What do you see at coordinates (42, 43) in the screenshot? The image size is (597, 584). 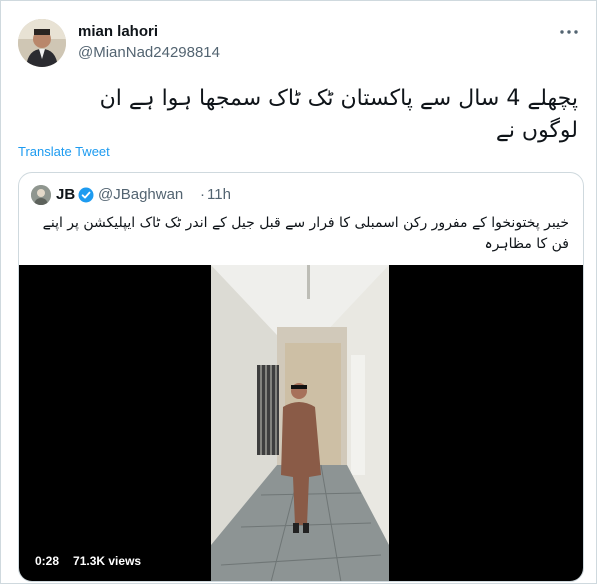 I see `author-avatar` at bounding box center [42, 43].